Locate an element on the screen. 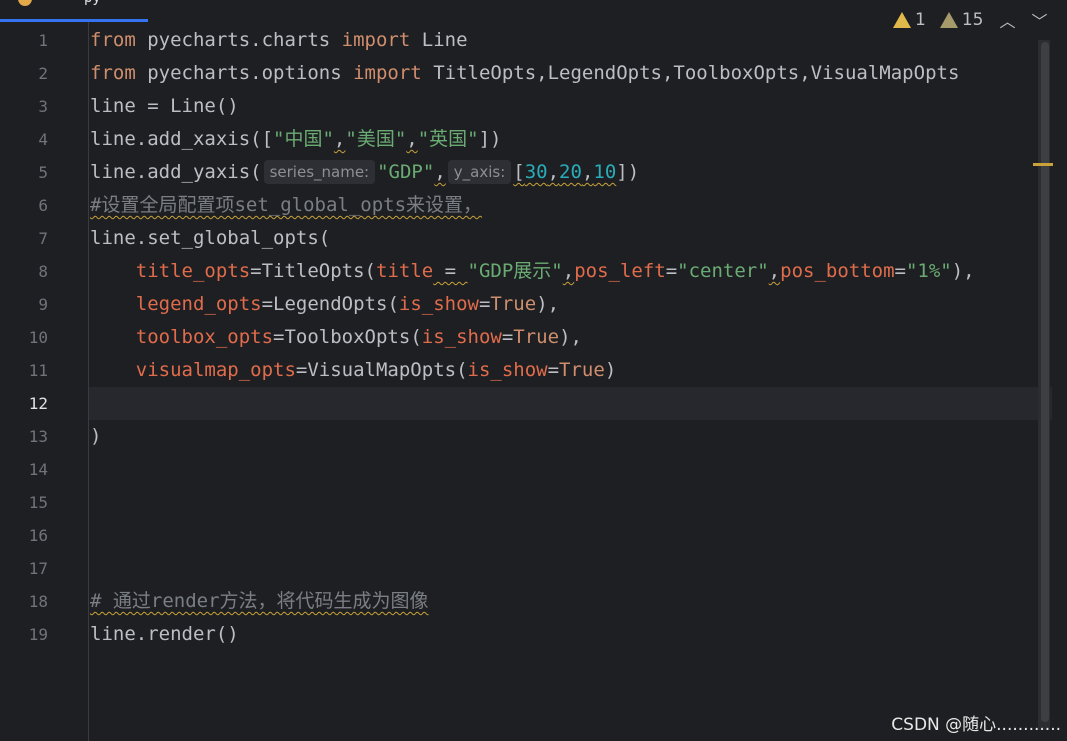 This screenshot has height=741, width=1067. code-line-9: legend_opts=LegendOpts(is_show=True), is located at coordinates (324, 304).